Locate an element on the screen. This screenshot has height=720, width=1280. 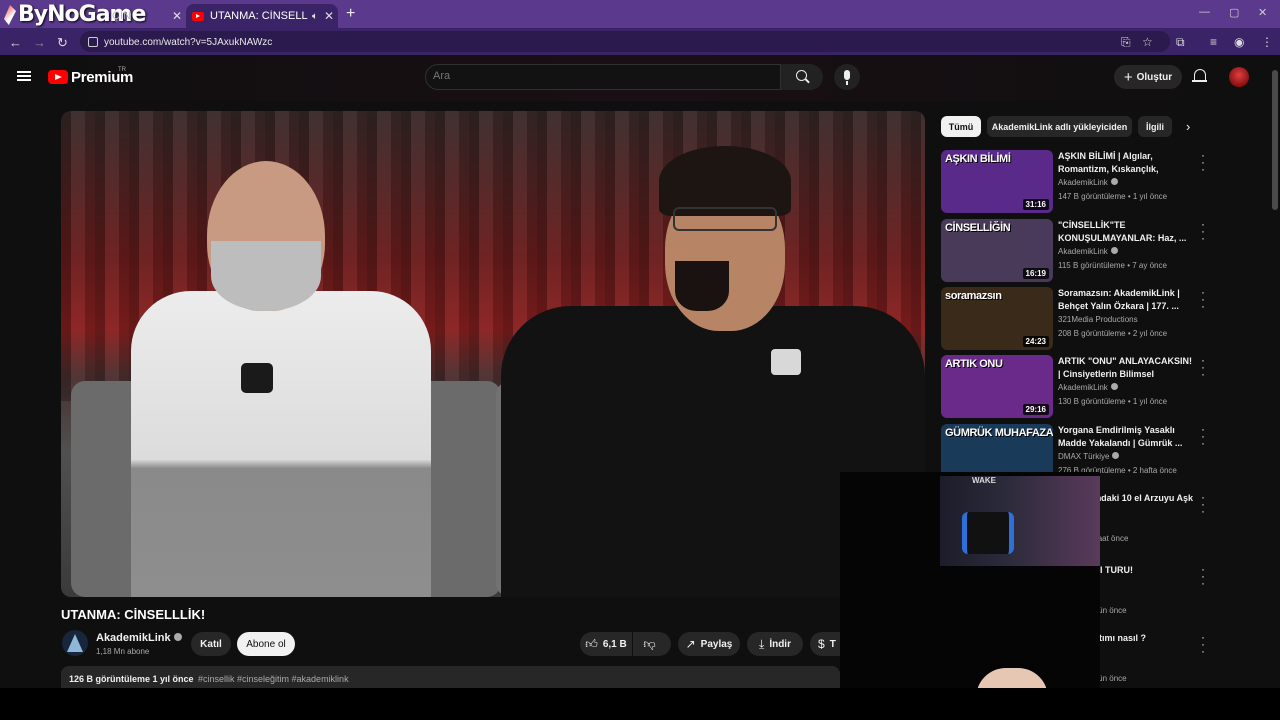
browser-tab-2: UTANMA: CİNSELLLİK! - YouTube 🔈︎ ✕ is located at coordinates (262, 16).